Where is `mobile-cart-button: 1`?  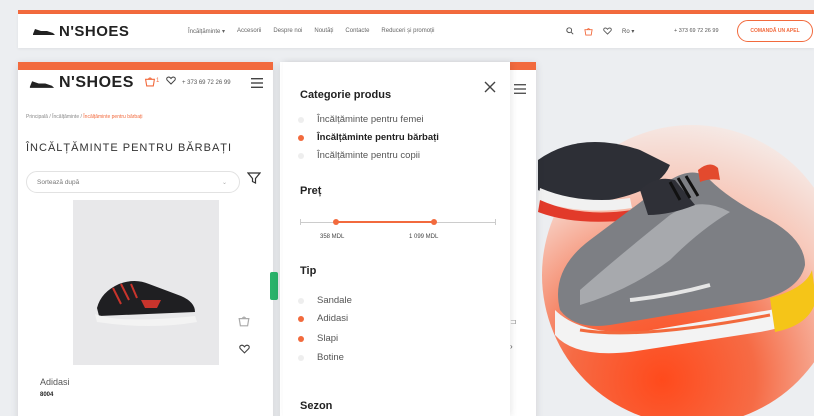
mobile-cart-button: 1 is located at coordinates (151, 83).